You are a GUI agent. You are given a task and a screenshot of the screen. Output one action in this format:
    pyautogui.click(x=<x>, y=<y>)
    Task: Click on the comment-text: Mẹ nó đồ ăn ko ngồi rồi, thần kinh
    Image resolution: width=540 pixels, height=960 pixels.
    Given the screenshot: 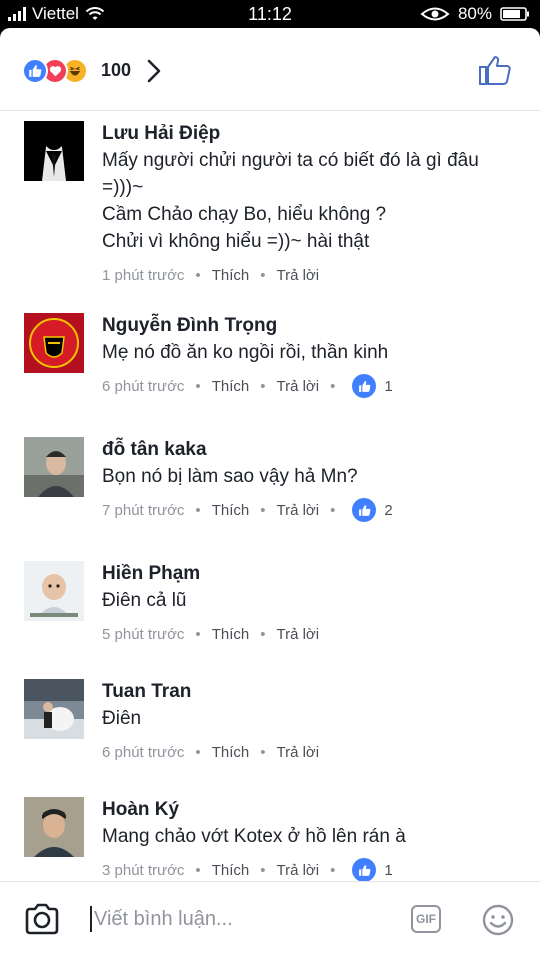 What is the action you would take?
    pyautogui.click(x=245, y=352)
    